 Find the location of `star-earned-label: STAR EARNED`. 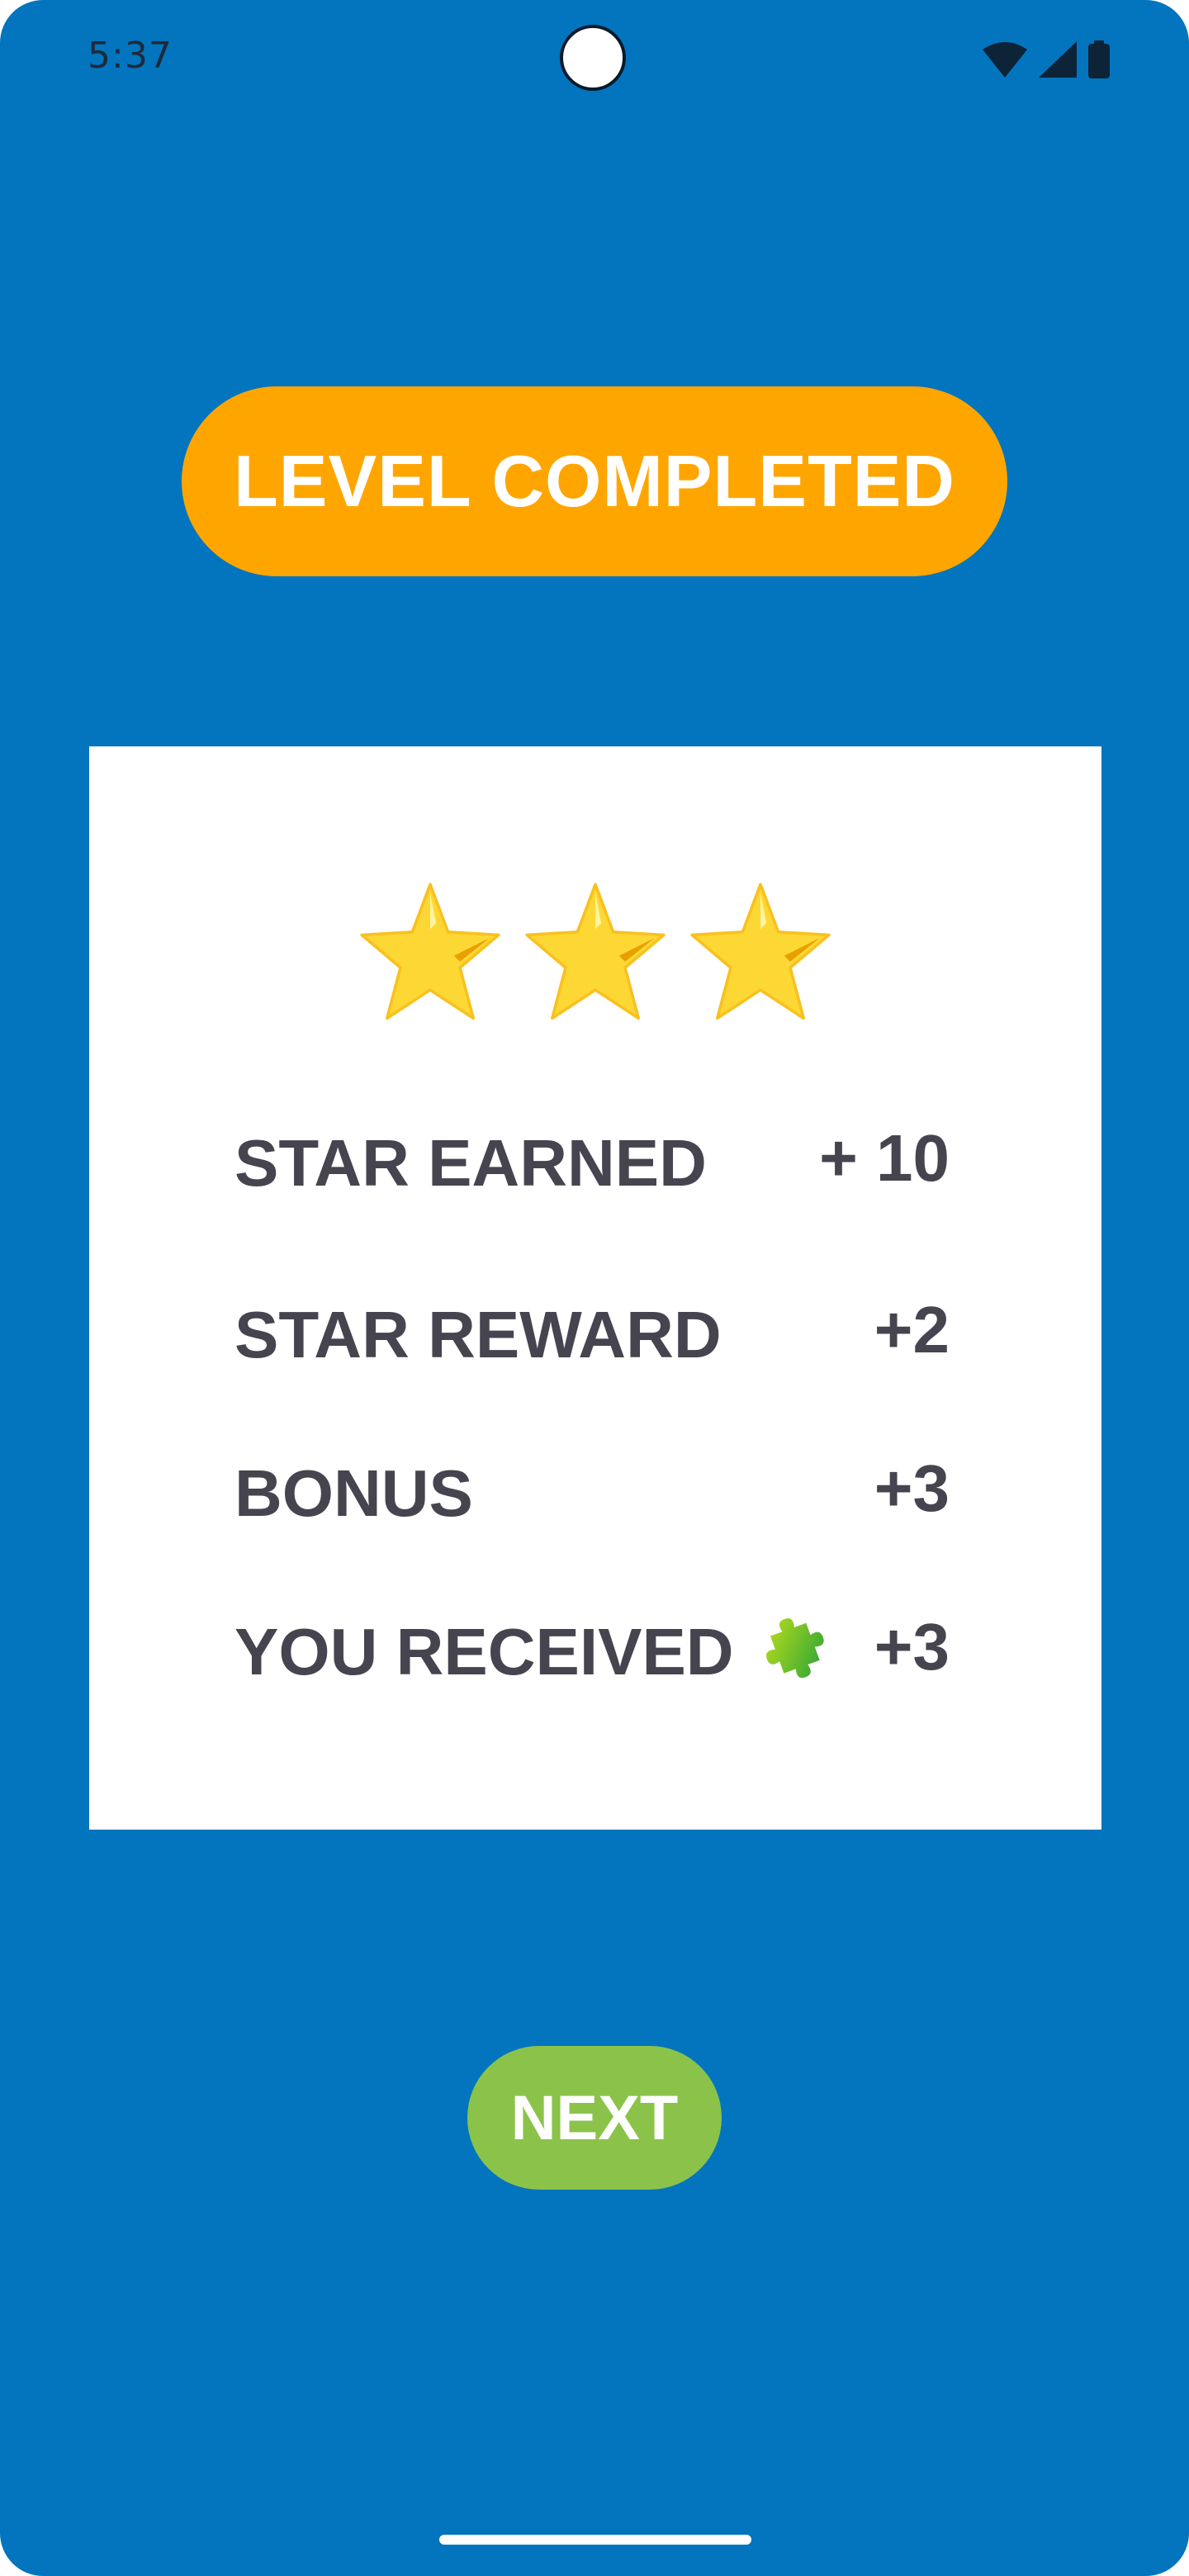

star-earned-label: STAR EARNED is located at coordinates (470, 1163).